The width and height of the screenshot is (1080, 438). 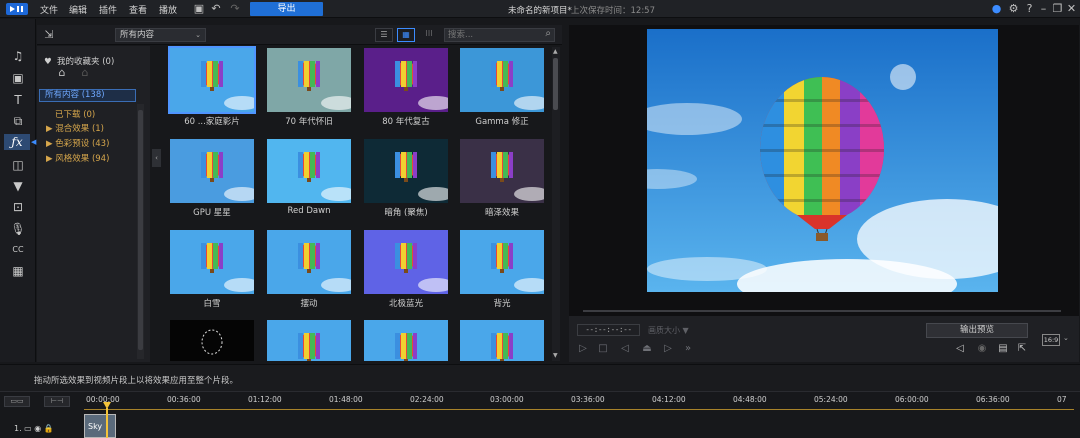 What do you see at coordinates (286, 9) in the screenshot?
I see `export-button: 导出` at bounding box center [286, 9].